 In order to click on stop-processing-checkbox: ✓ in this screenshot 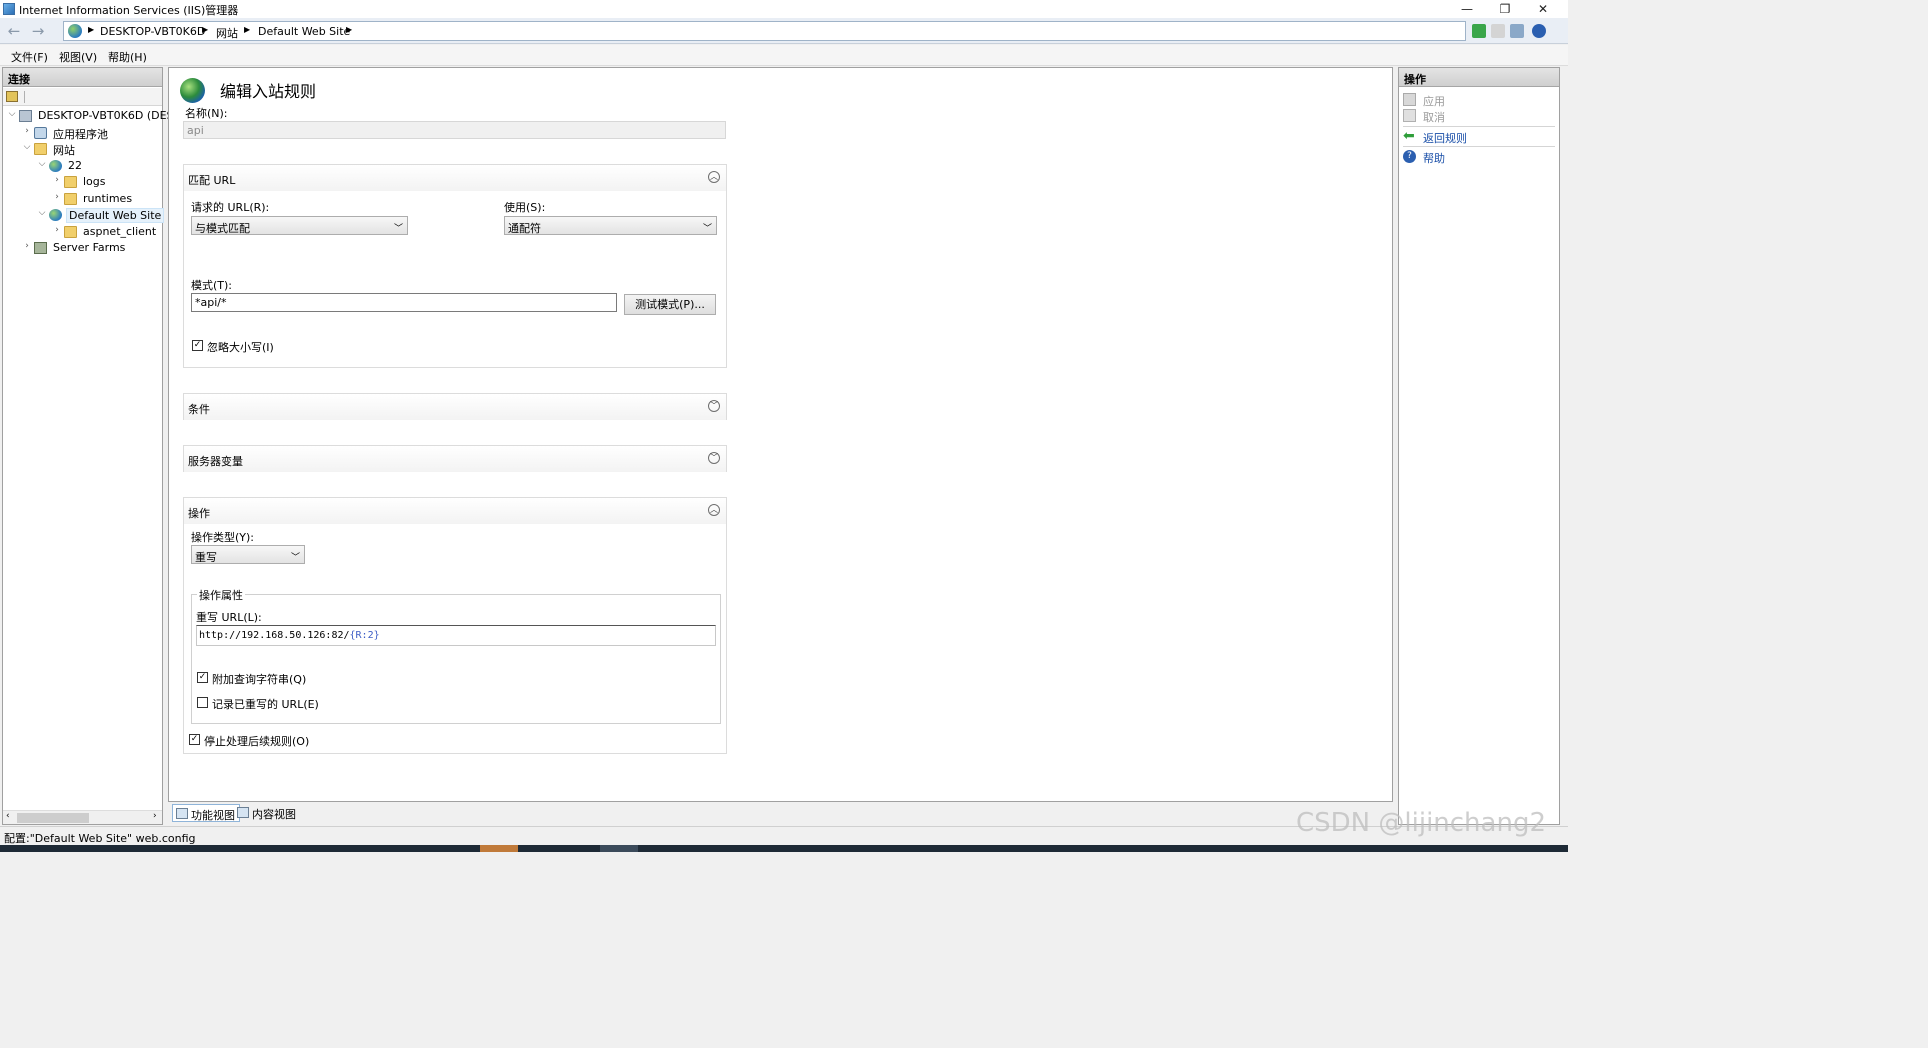, I will do `click(194, 739)`.